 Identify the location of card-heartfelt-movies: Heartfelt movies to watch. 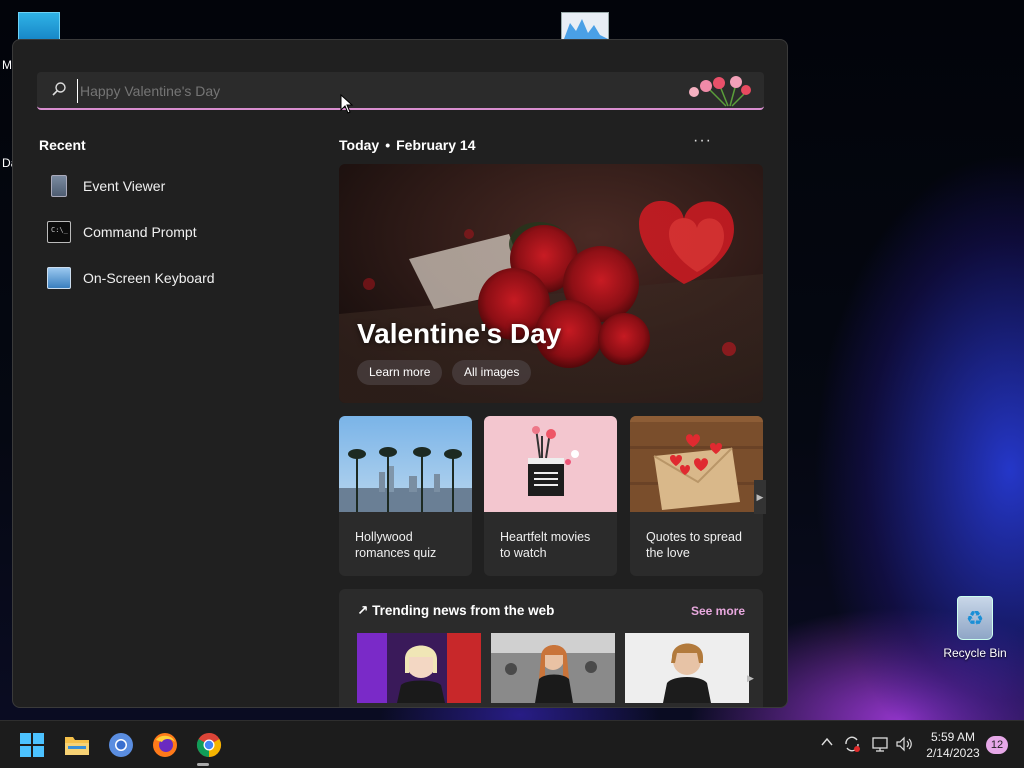
(550, 496).